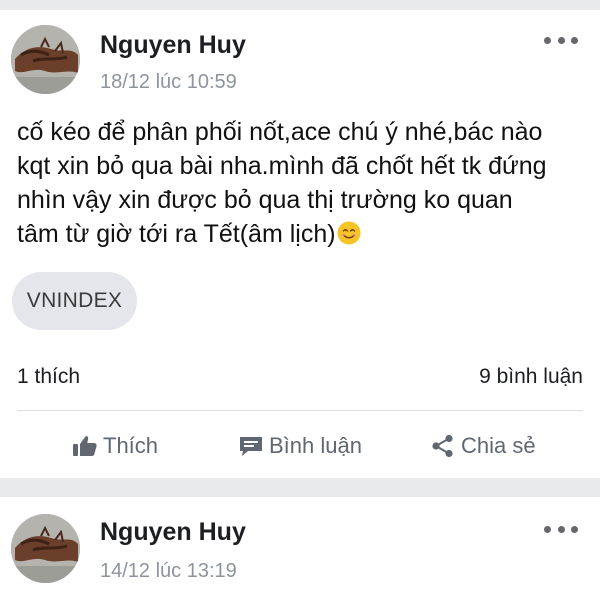 This screenshot has height=600, width=600. Describe the element at coordinates (531, 377) in the screenshot. I see `comment-count: 9 bình luận` at that location.